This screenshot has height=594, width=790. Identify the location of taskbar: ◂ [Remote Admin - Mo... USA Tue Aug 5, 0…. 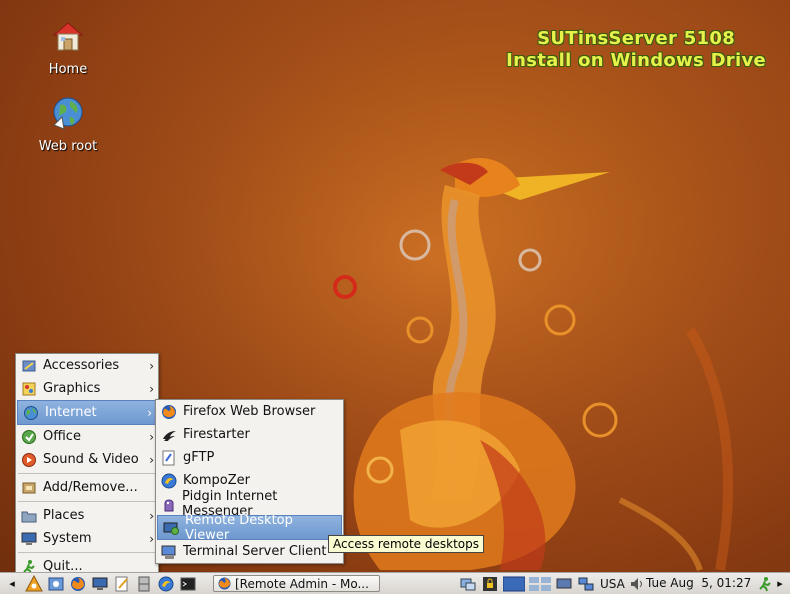
(395, 583).